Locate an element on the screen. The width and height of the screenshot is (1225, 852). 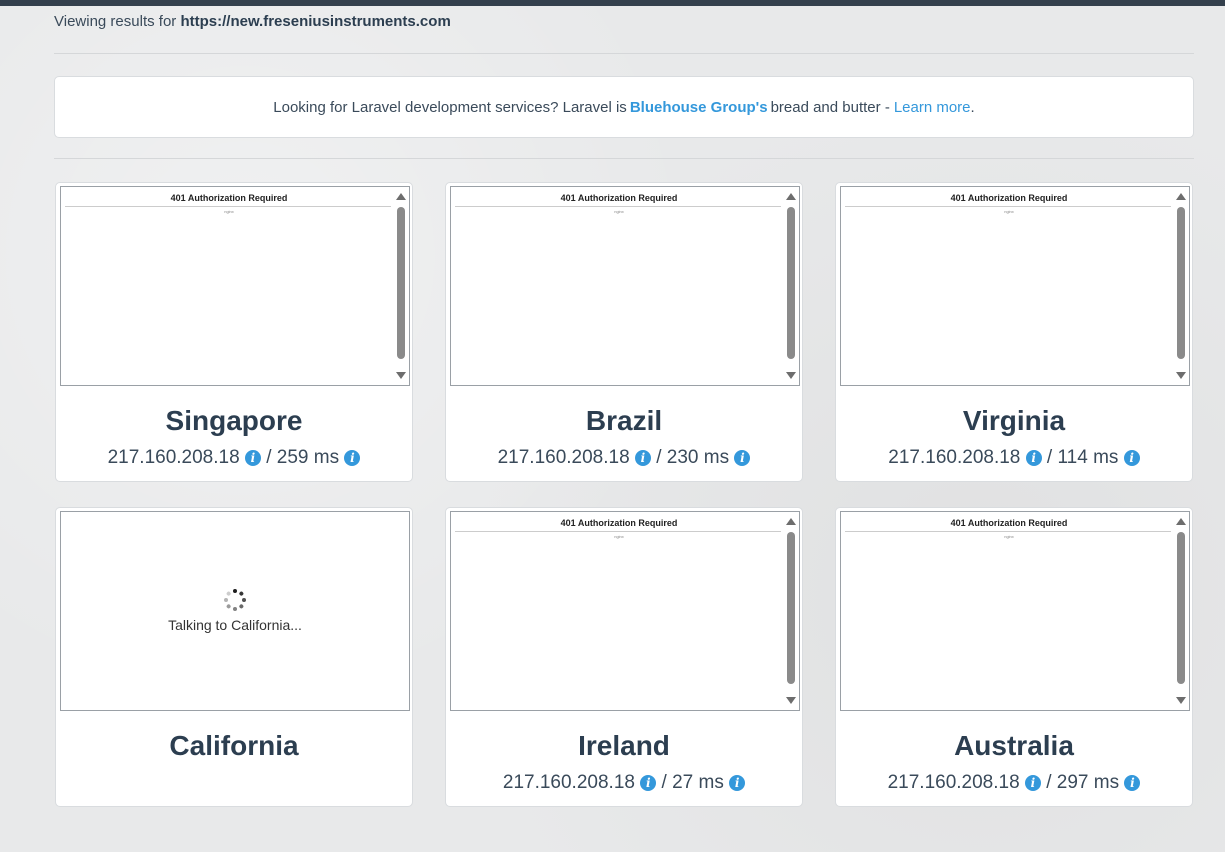
viewing-prefix: Viewing results for is located at coordinates (115, 21).